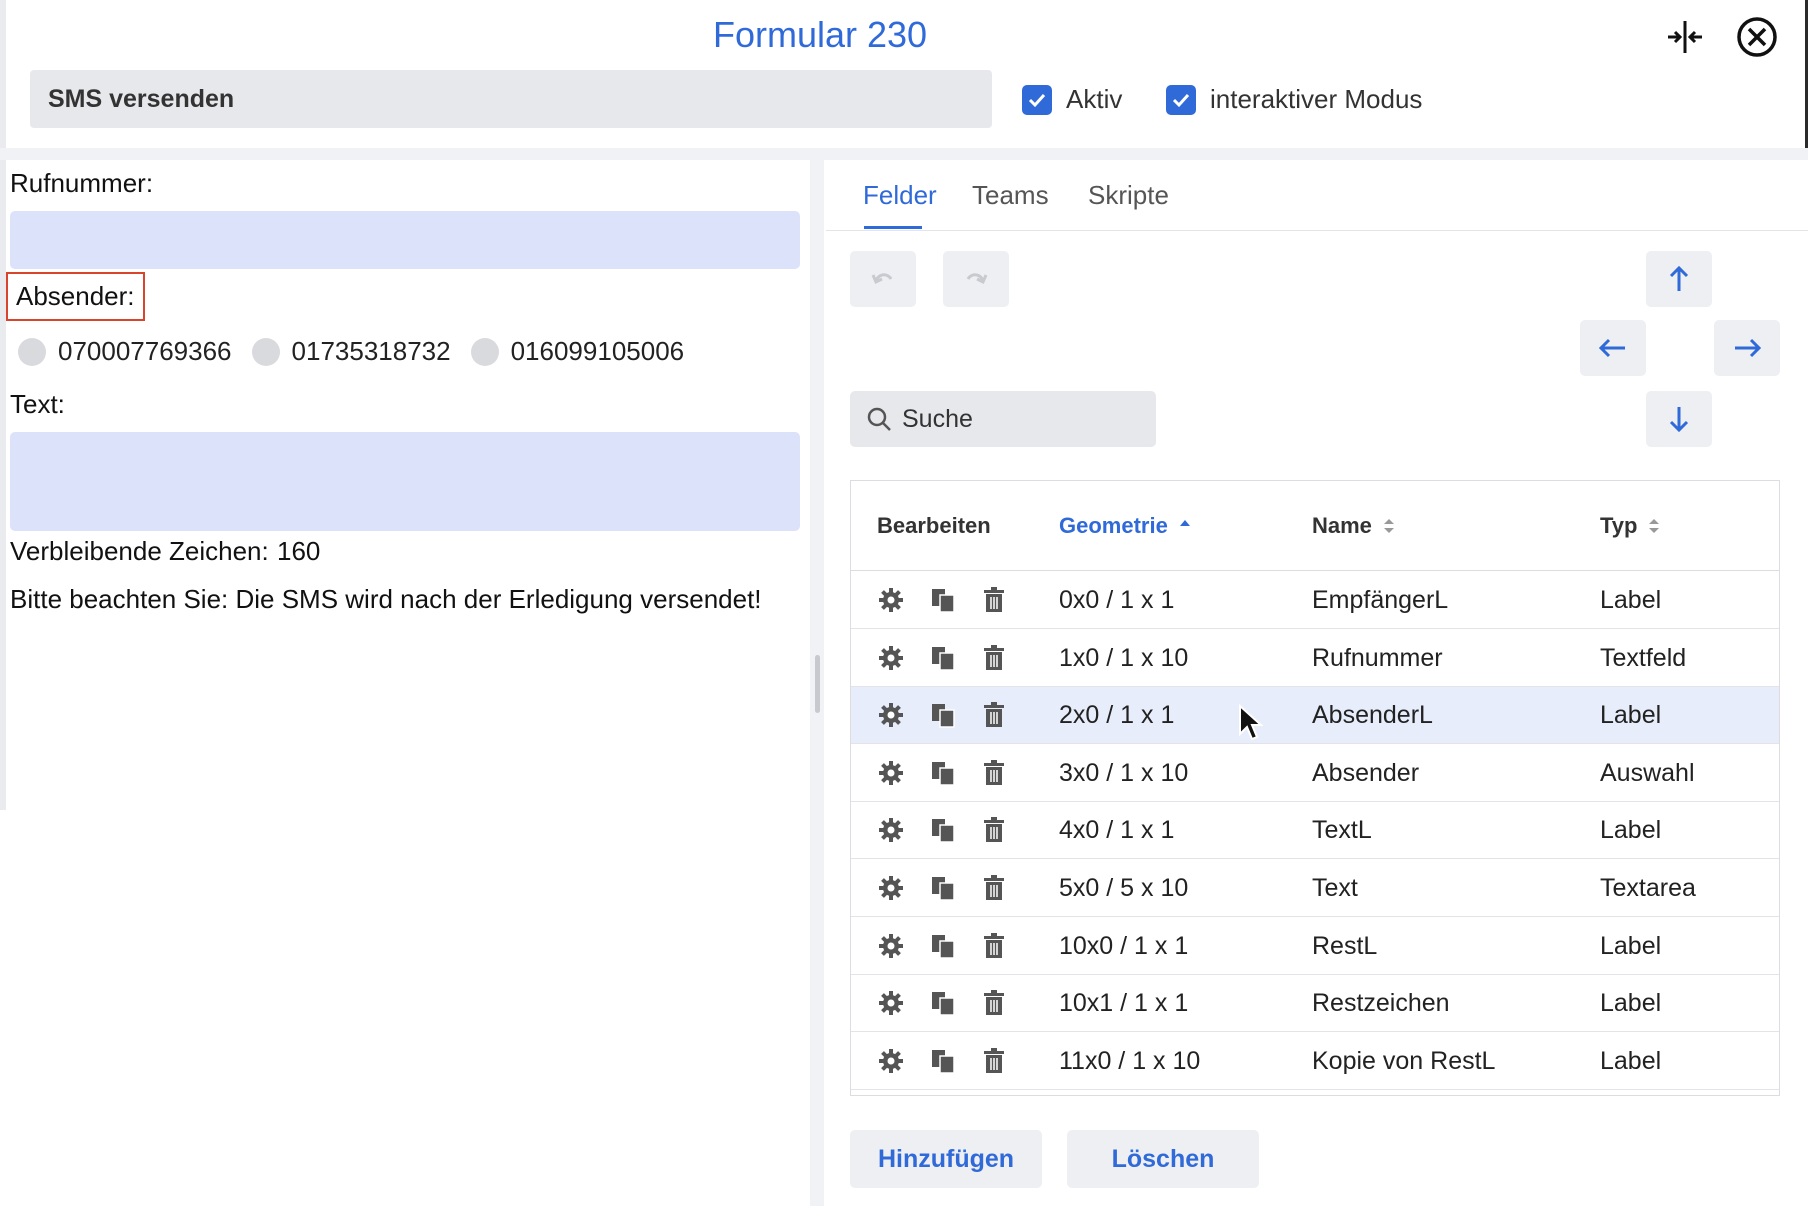 The height and width of the screenshot is (1206, 1808). I want to click on checkbox-interactive-label: interaktiver Modus, so click(1316, 99).